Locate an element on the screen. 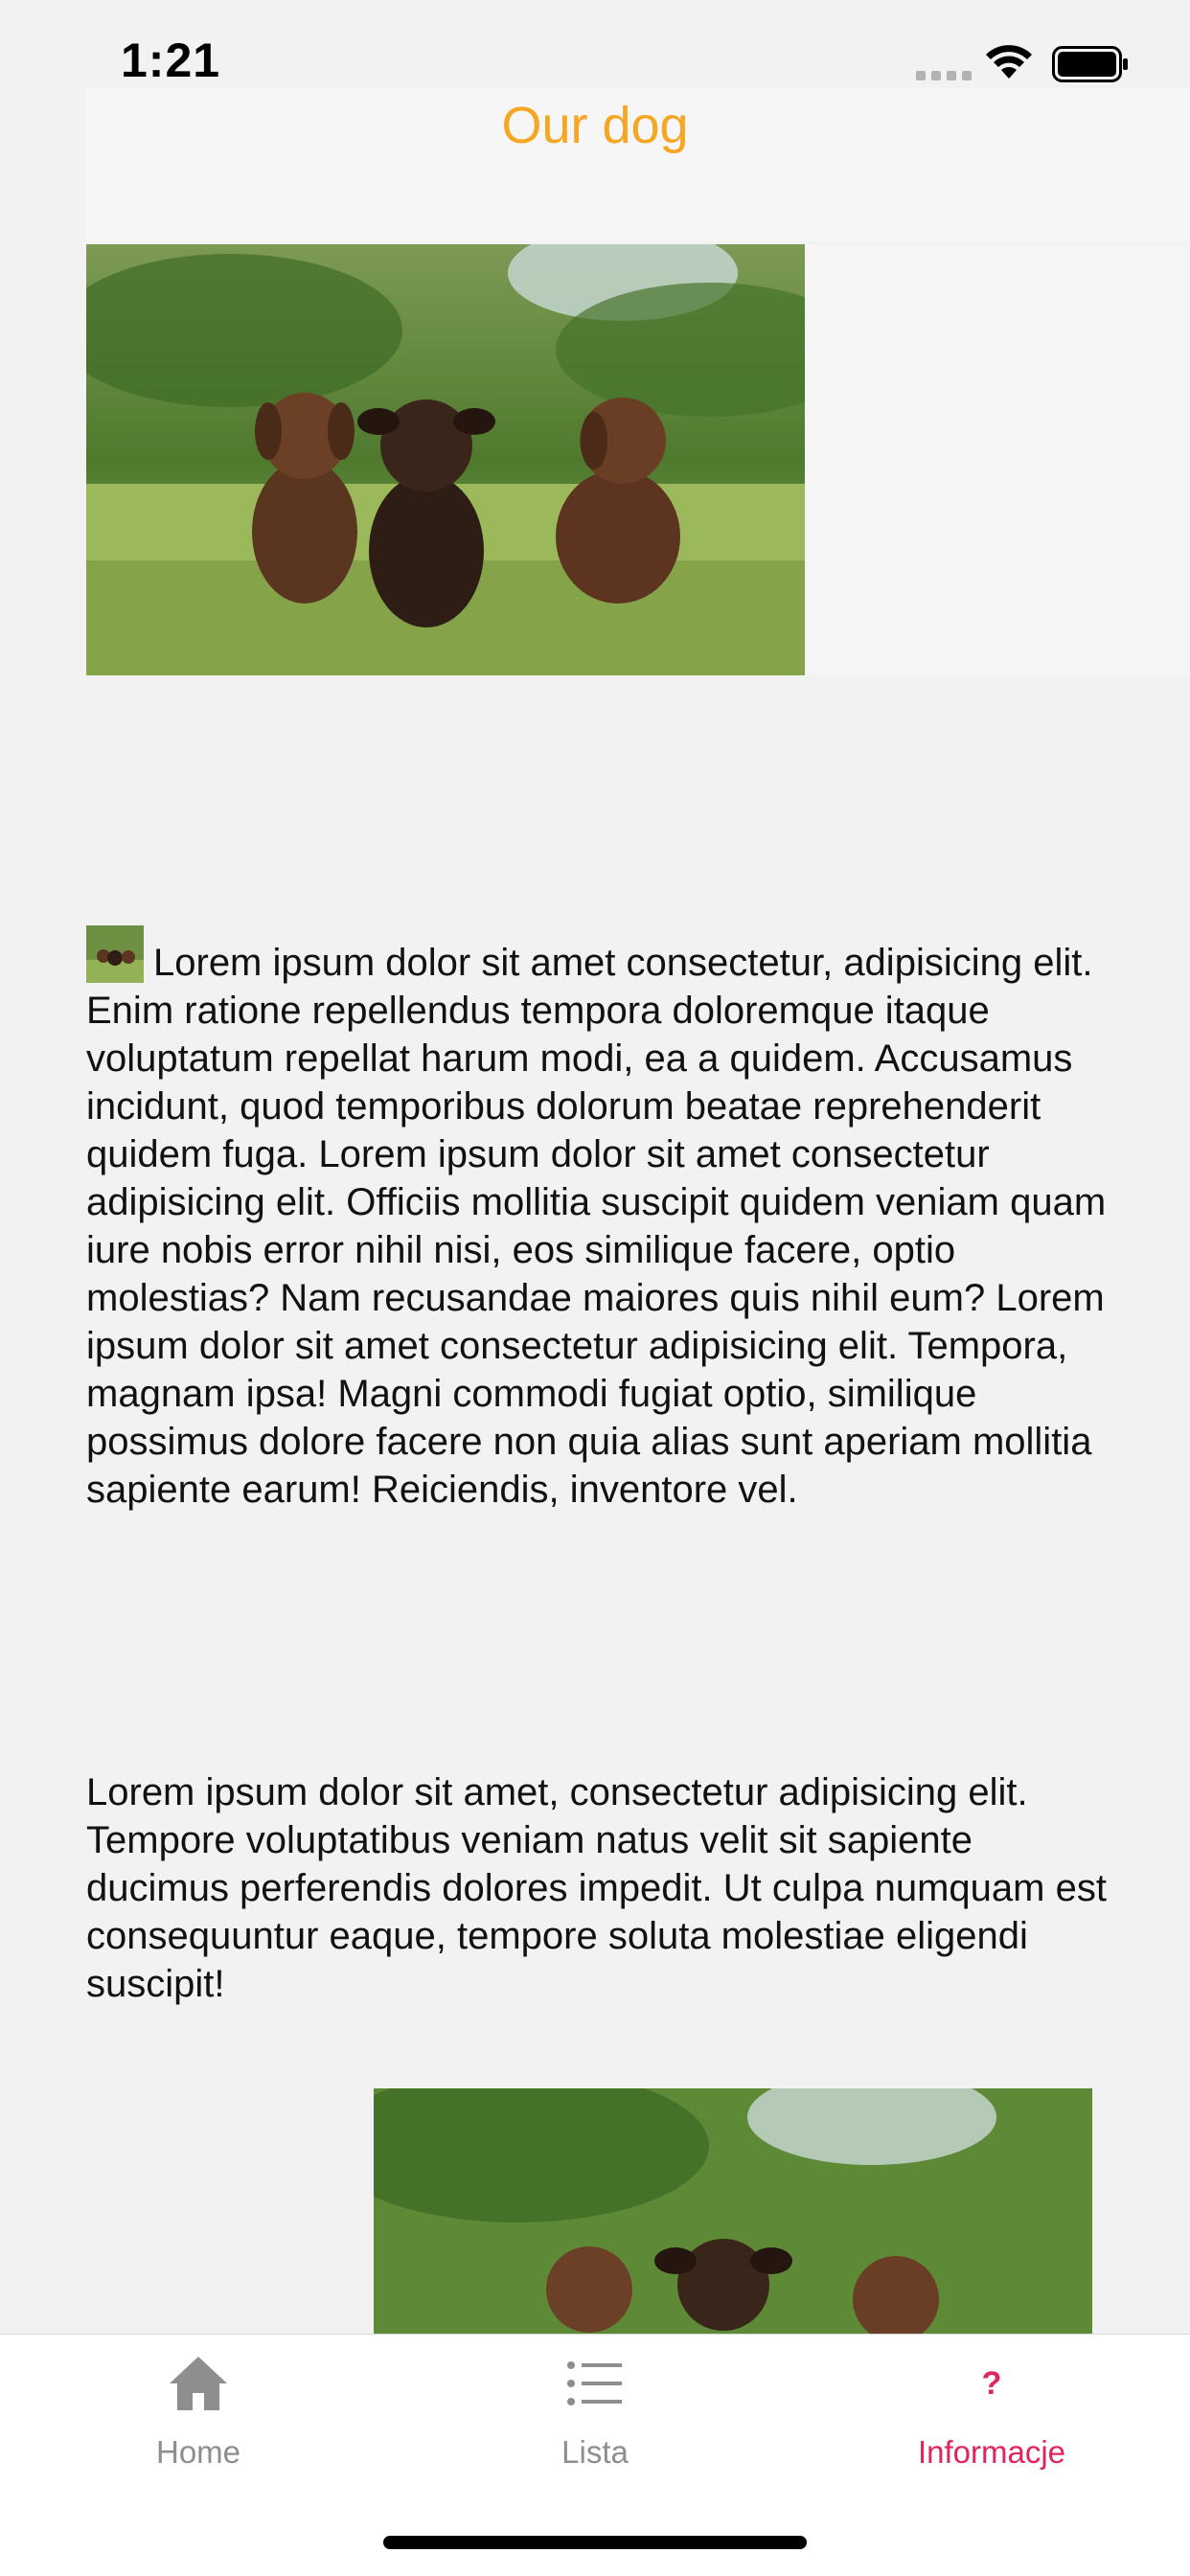  wifi-icon is located at coordinates (1009, 62).